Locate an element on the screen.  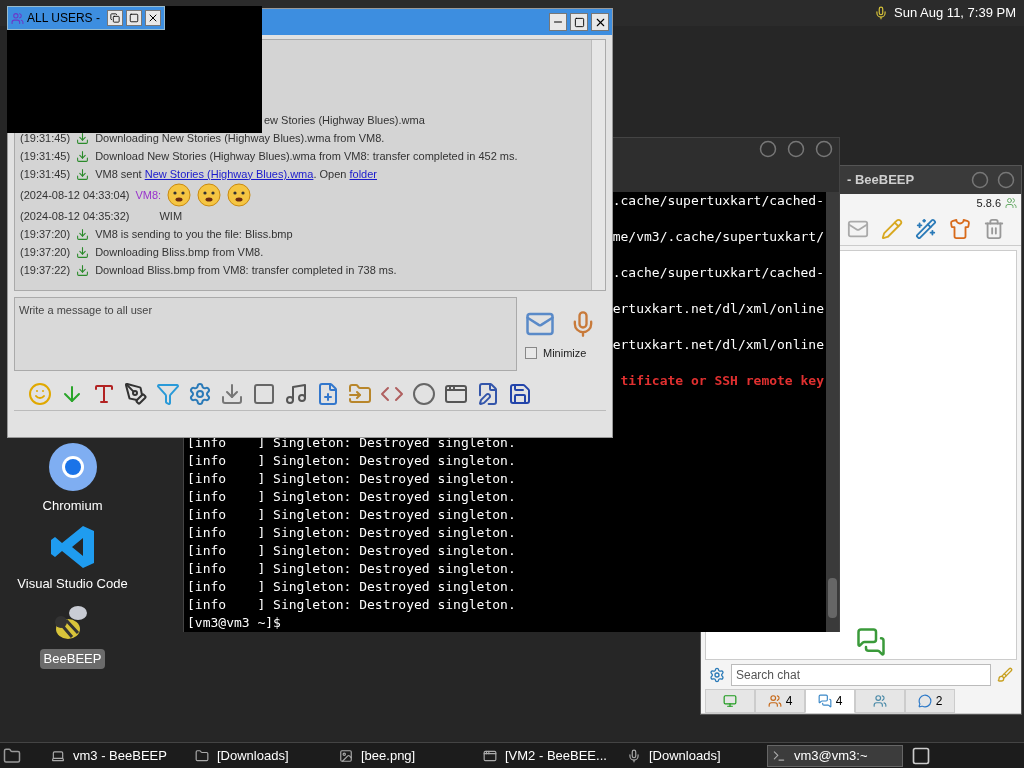
globe-icon is located at coordinates (72, 467).